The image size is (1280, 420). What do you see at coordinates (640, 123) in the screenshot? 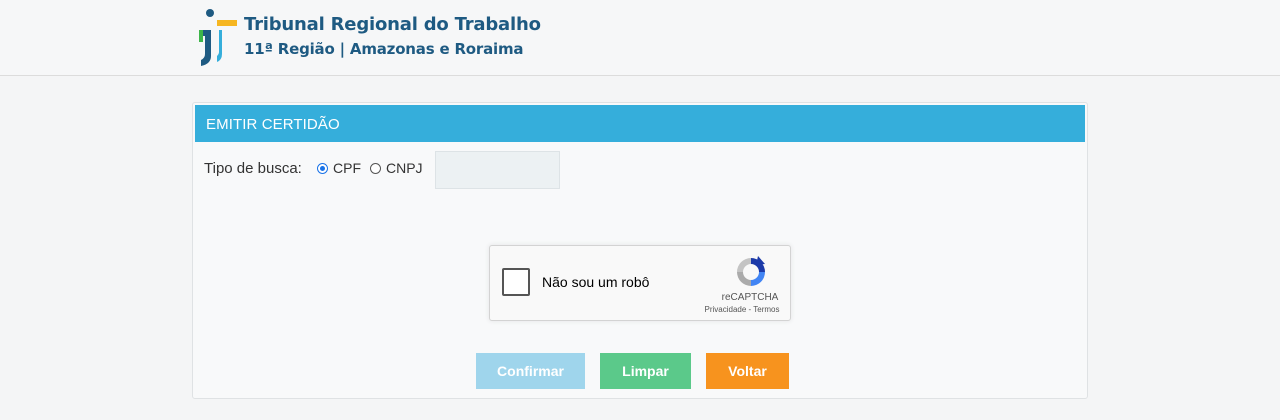
I see `panel-header: EMITIR CERTIDÃO` at bounding box center [640, 123].